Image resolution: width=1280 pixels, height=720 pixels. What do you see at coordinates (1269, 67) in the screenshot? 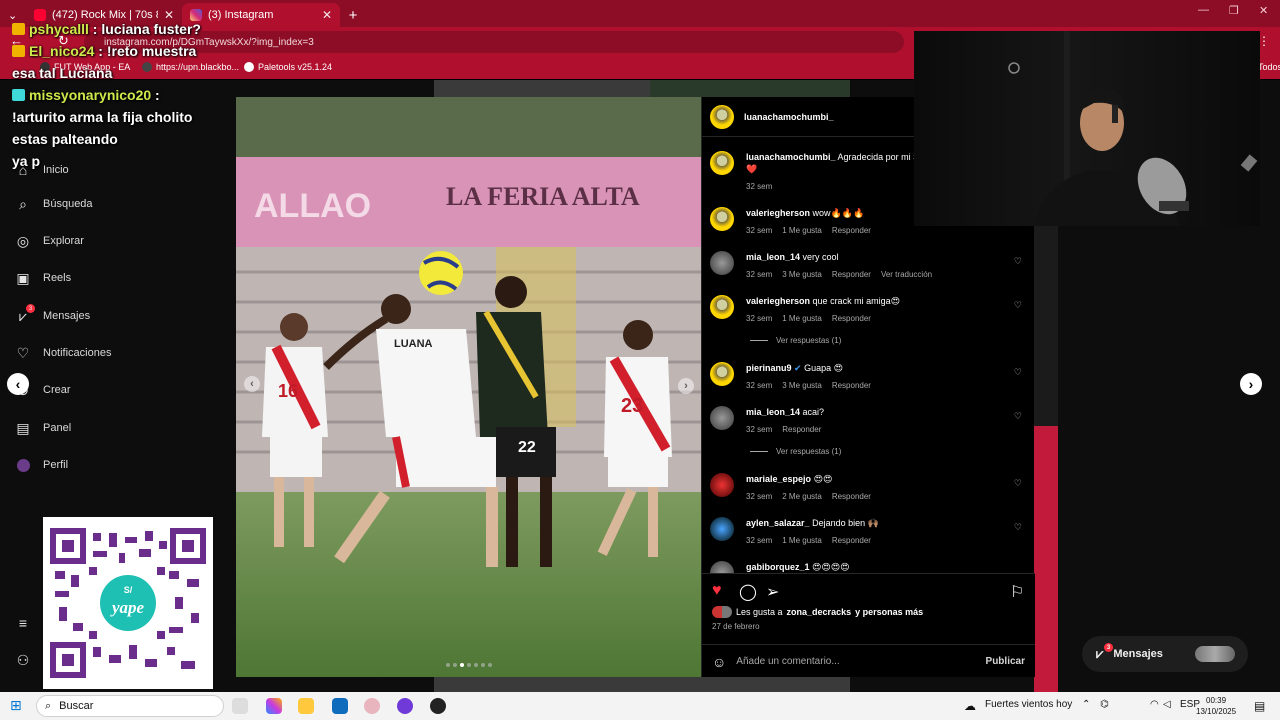
I see `all-bookmarks: Todos` at bounding box center [1269, 67].